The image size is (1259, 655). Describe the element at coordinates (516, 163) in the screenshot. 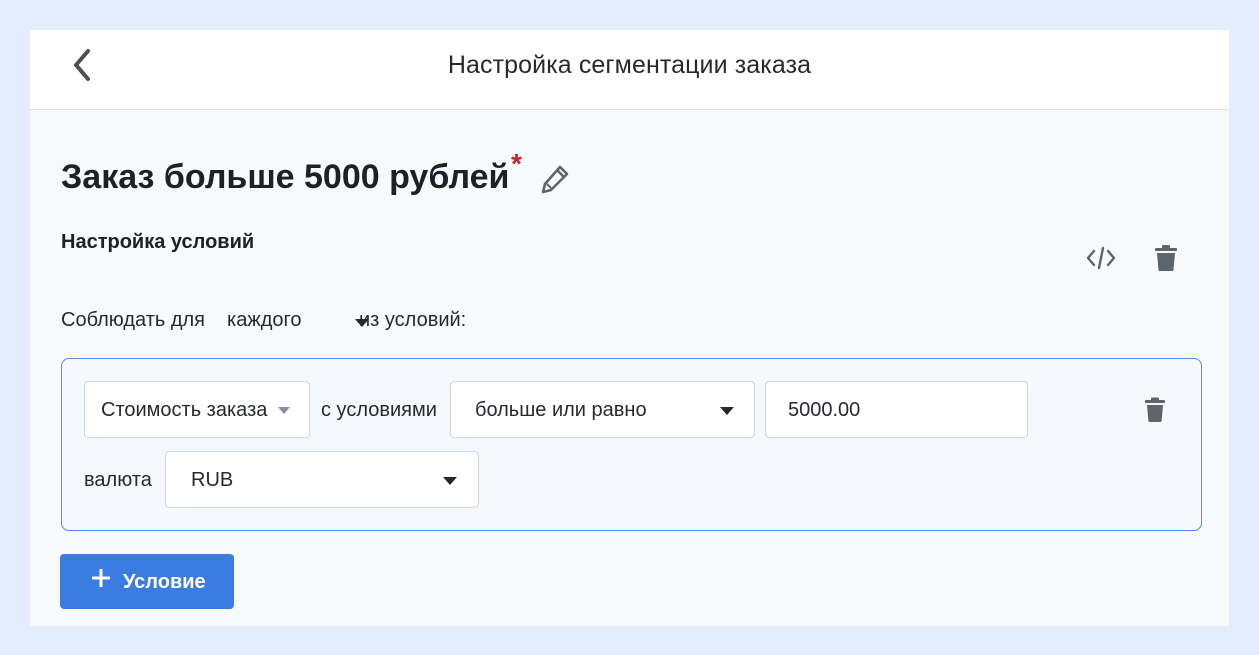

I see `required-marker: *` at that location.